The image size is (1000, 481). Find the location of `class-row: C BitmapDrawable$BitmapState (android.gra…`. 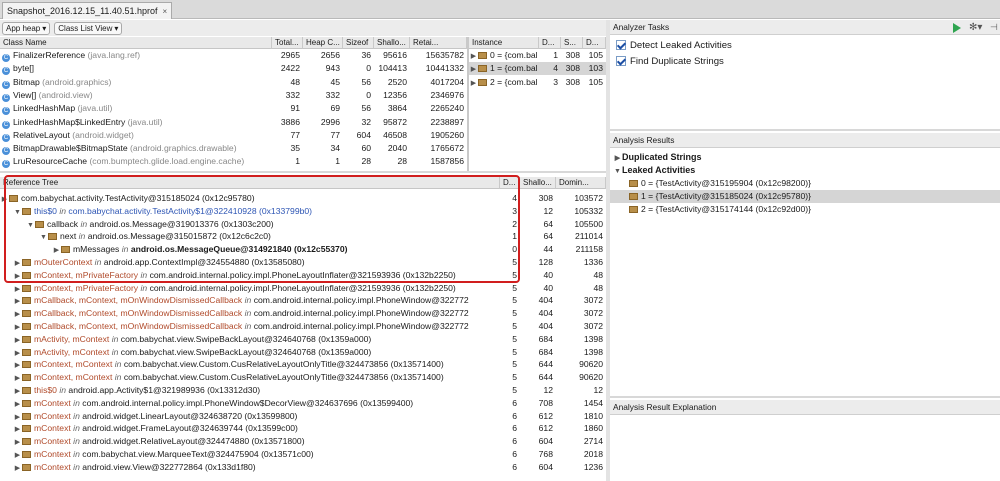

class-row: C BitmapDrawable$BitmapState (android.gra… is located at coordinates (233, 149).